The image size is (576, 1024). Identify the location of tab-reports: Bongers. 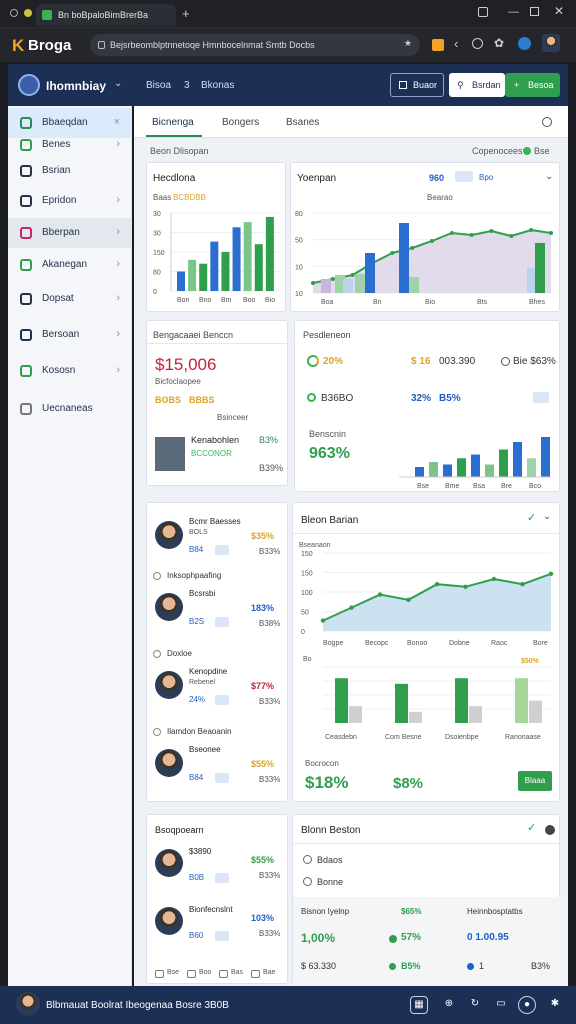
(240, 122).